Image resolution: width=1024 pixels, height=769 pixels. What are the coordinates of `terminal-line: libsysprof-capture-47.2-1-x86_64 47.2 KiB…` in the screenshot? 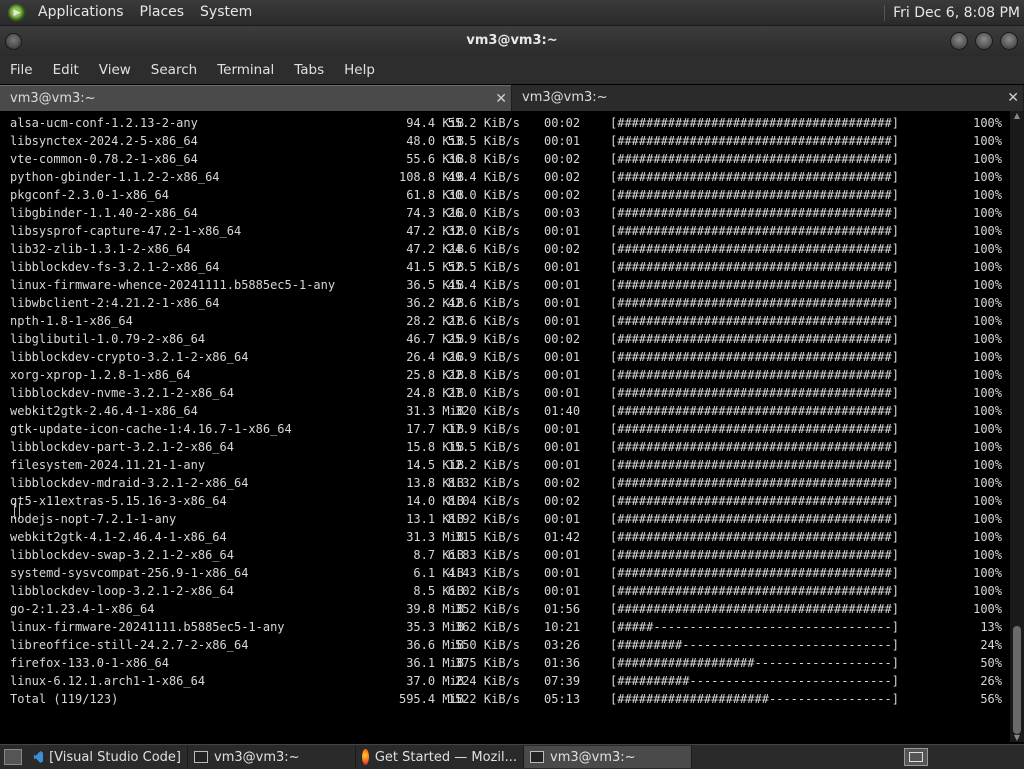 It's located at (510, 231).